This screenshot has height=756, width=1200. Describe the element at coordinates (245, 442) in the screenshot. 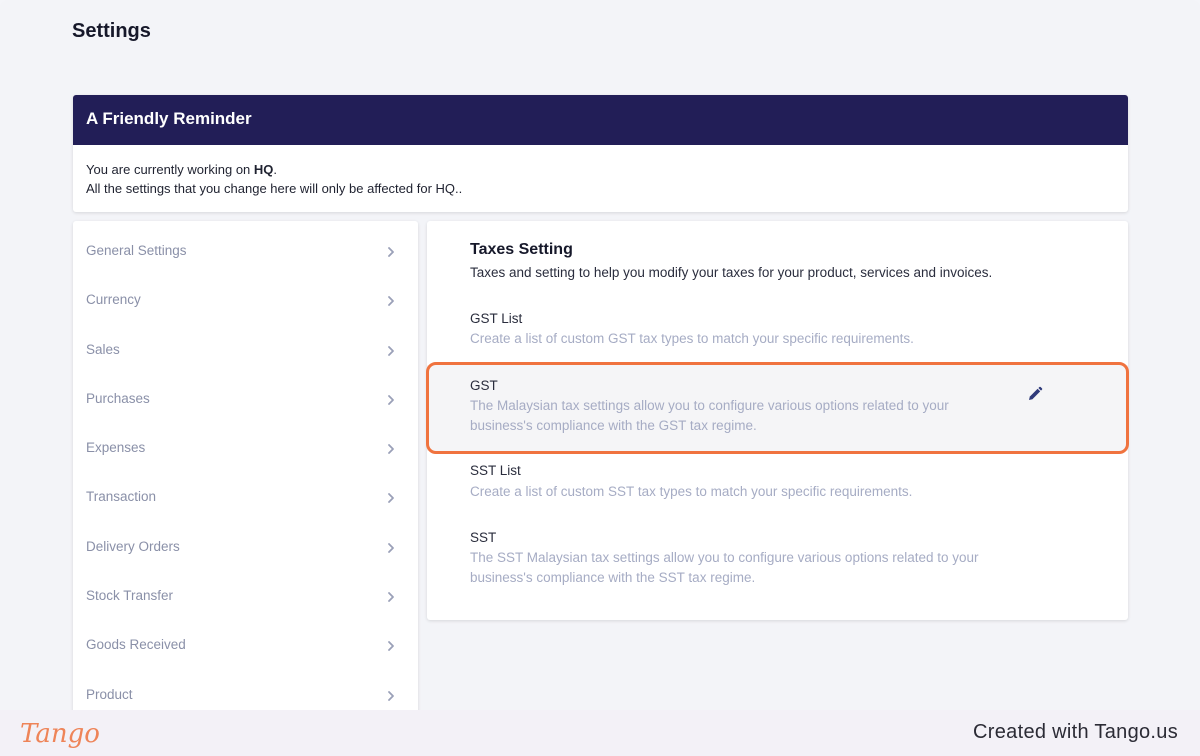

I see `sidebar-item-expenses: Expenses` at that location.